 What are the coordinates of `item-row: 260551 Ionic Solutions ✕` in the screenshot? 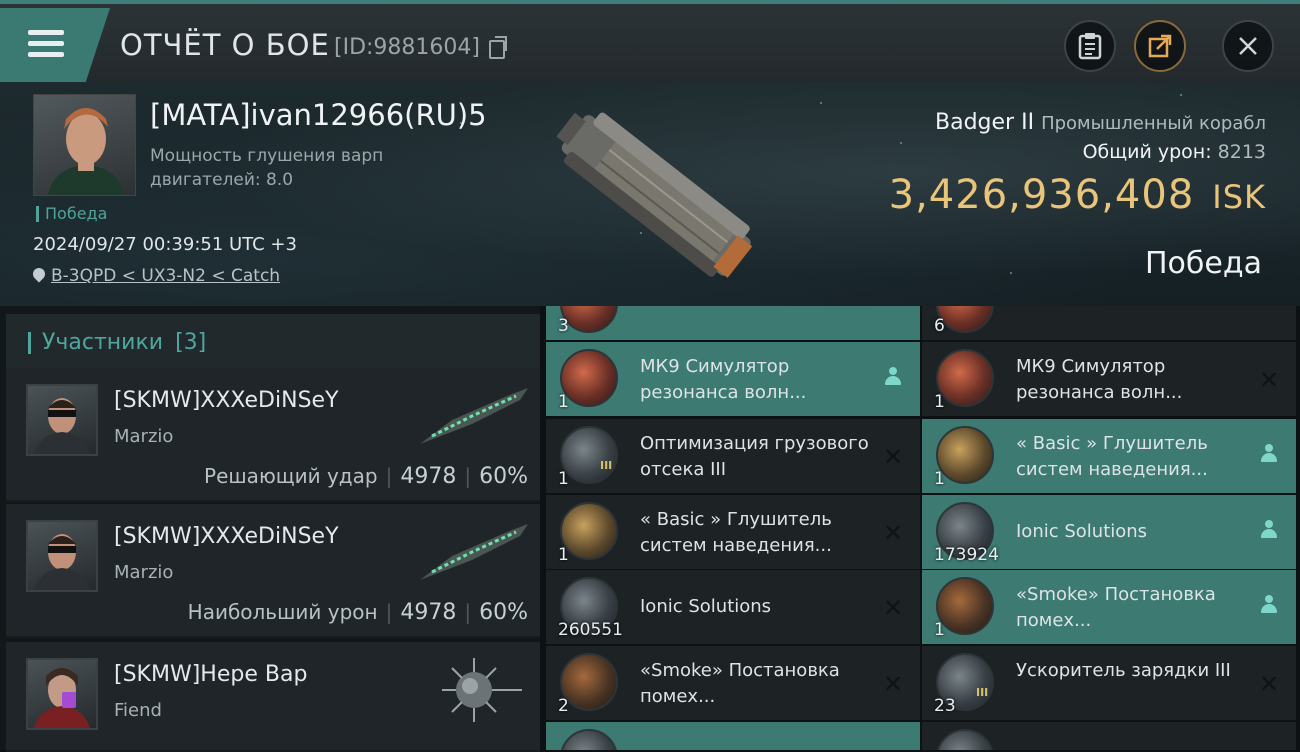 It's located at (733, 607).